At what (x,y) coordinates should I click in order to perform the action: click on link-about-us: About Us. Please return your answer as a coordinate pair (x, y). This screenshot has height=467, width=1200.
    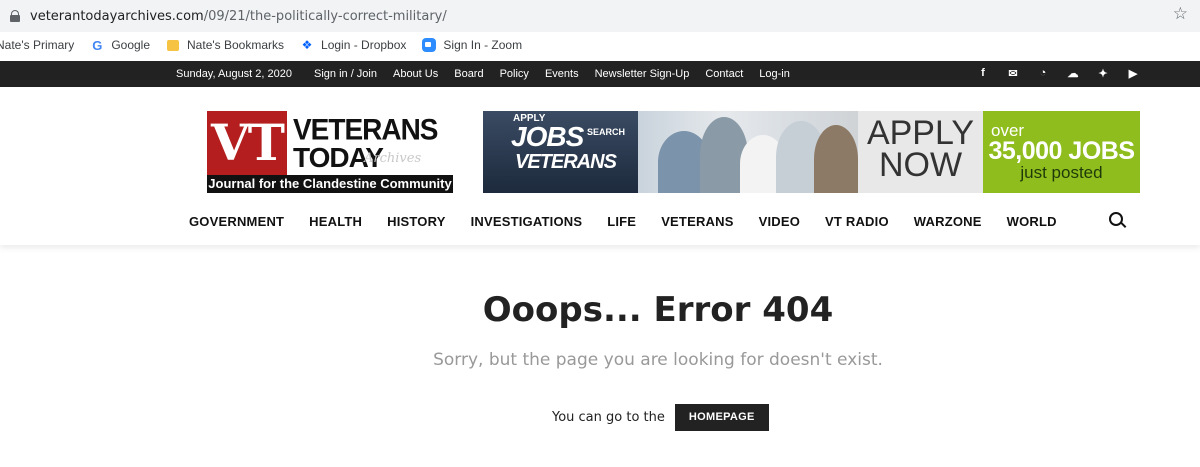
    Looking at the image, I should click on (415, 74).